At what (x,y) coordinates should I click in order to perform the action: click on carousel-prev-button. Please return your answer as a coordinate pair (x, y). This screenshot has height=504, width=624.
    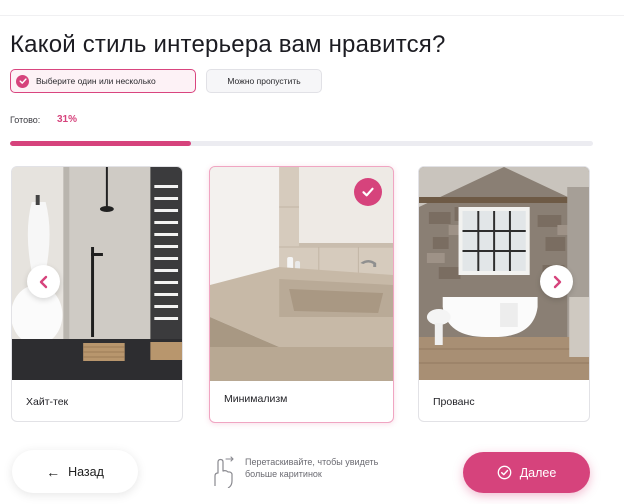
    Looking at the image, I should click on (43, 281).